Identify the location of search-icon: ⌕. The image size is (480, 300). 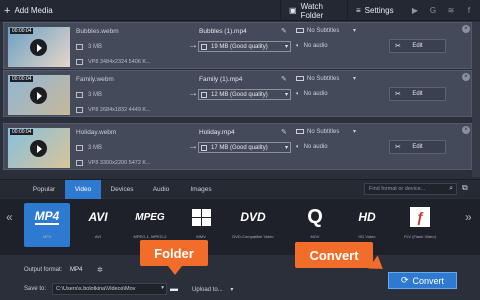
(451, 189).